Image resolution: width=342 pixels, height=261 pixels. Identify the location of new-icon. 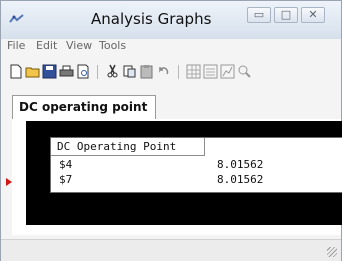
(15, 71).